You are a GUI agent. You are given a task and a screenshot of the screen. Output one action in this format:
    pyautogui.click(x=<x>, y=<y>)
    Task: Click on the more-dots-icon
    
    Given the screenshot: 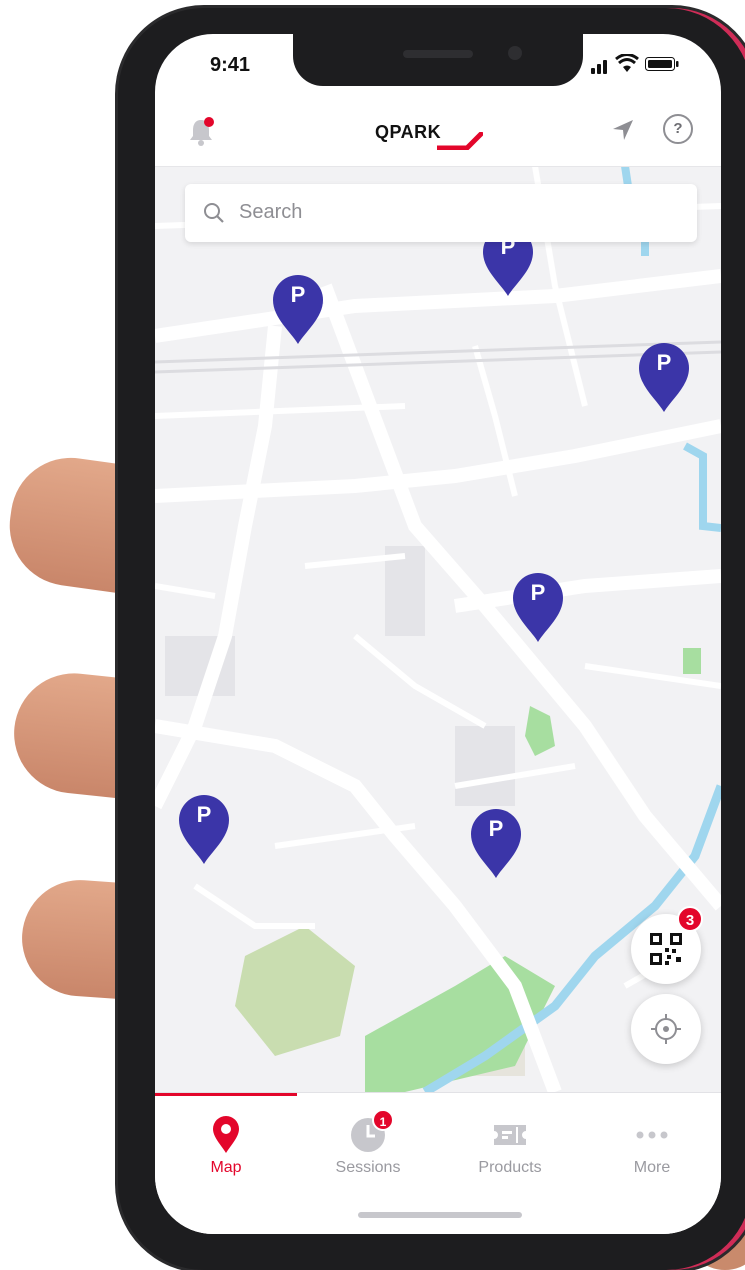 What is the action you would take?
    pyautogui.click(x=652, y=1135)
    